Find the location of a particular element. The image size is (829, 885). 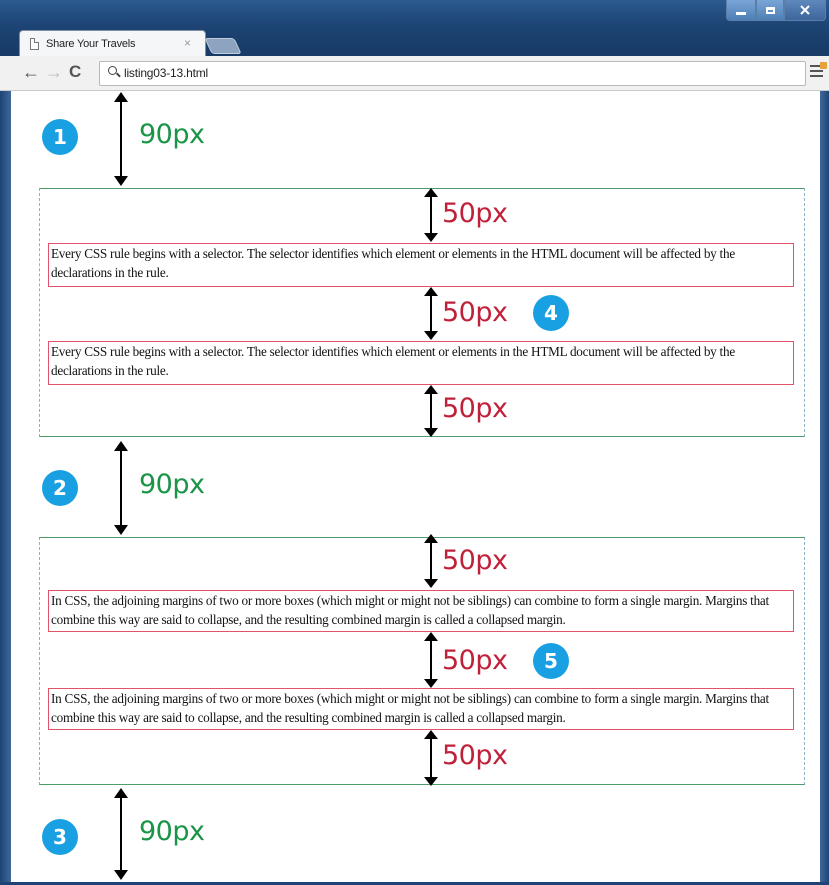

margin-label-90px-2: 90px is located at coordinates (172, 484).